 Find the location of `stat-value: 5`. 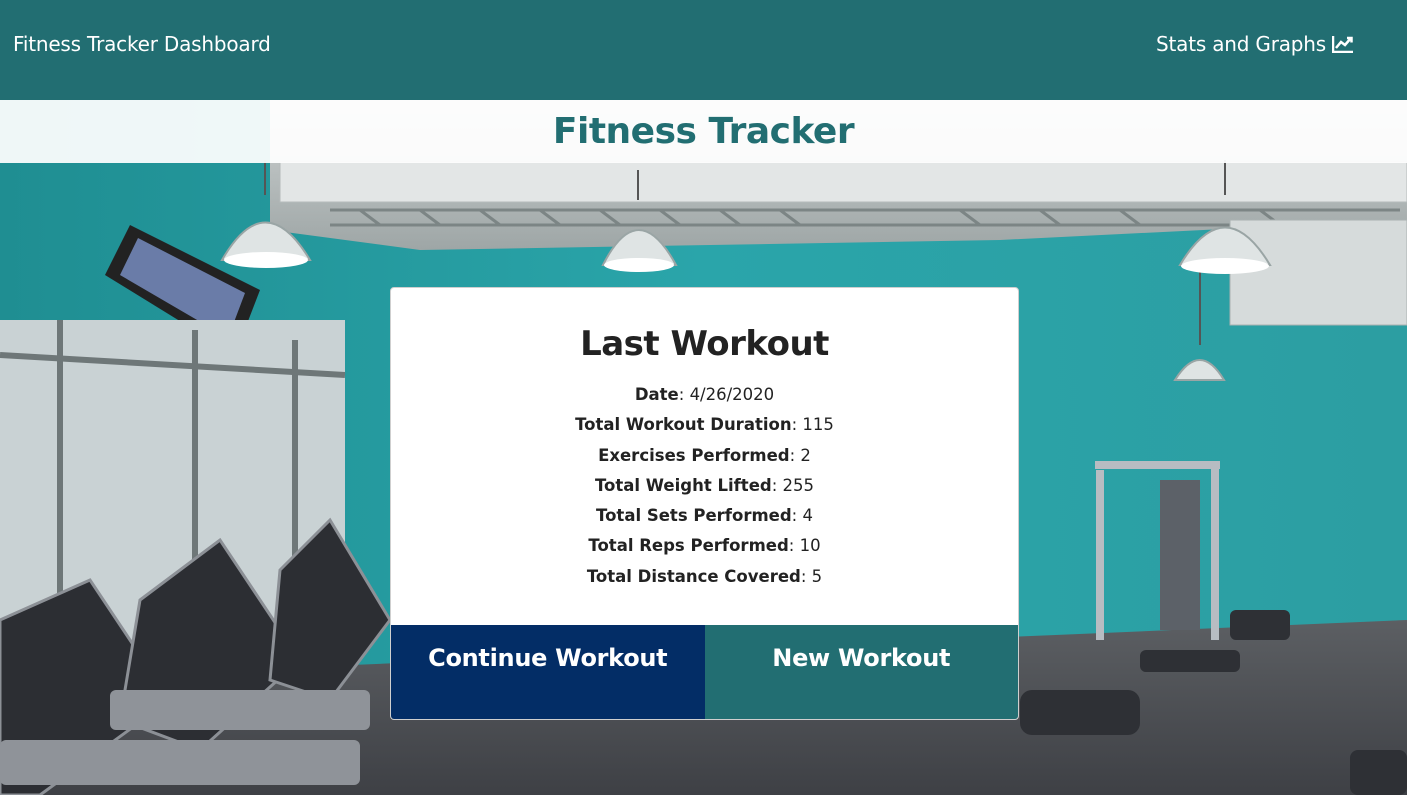

stat-value: 5 is located at coordinates (817, 576).